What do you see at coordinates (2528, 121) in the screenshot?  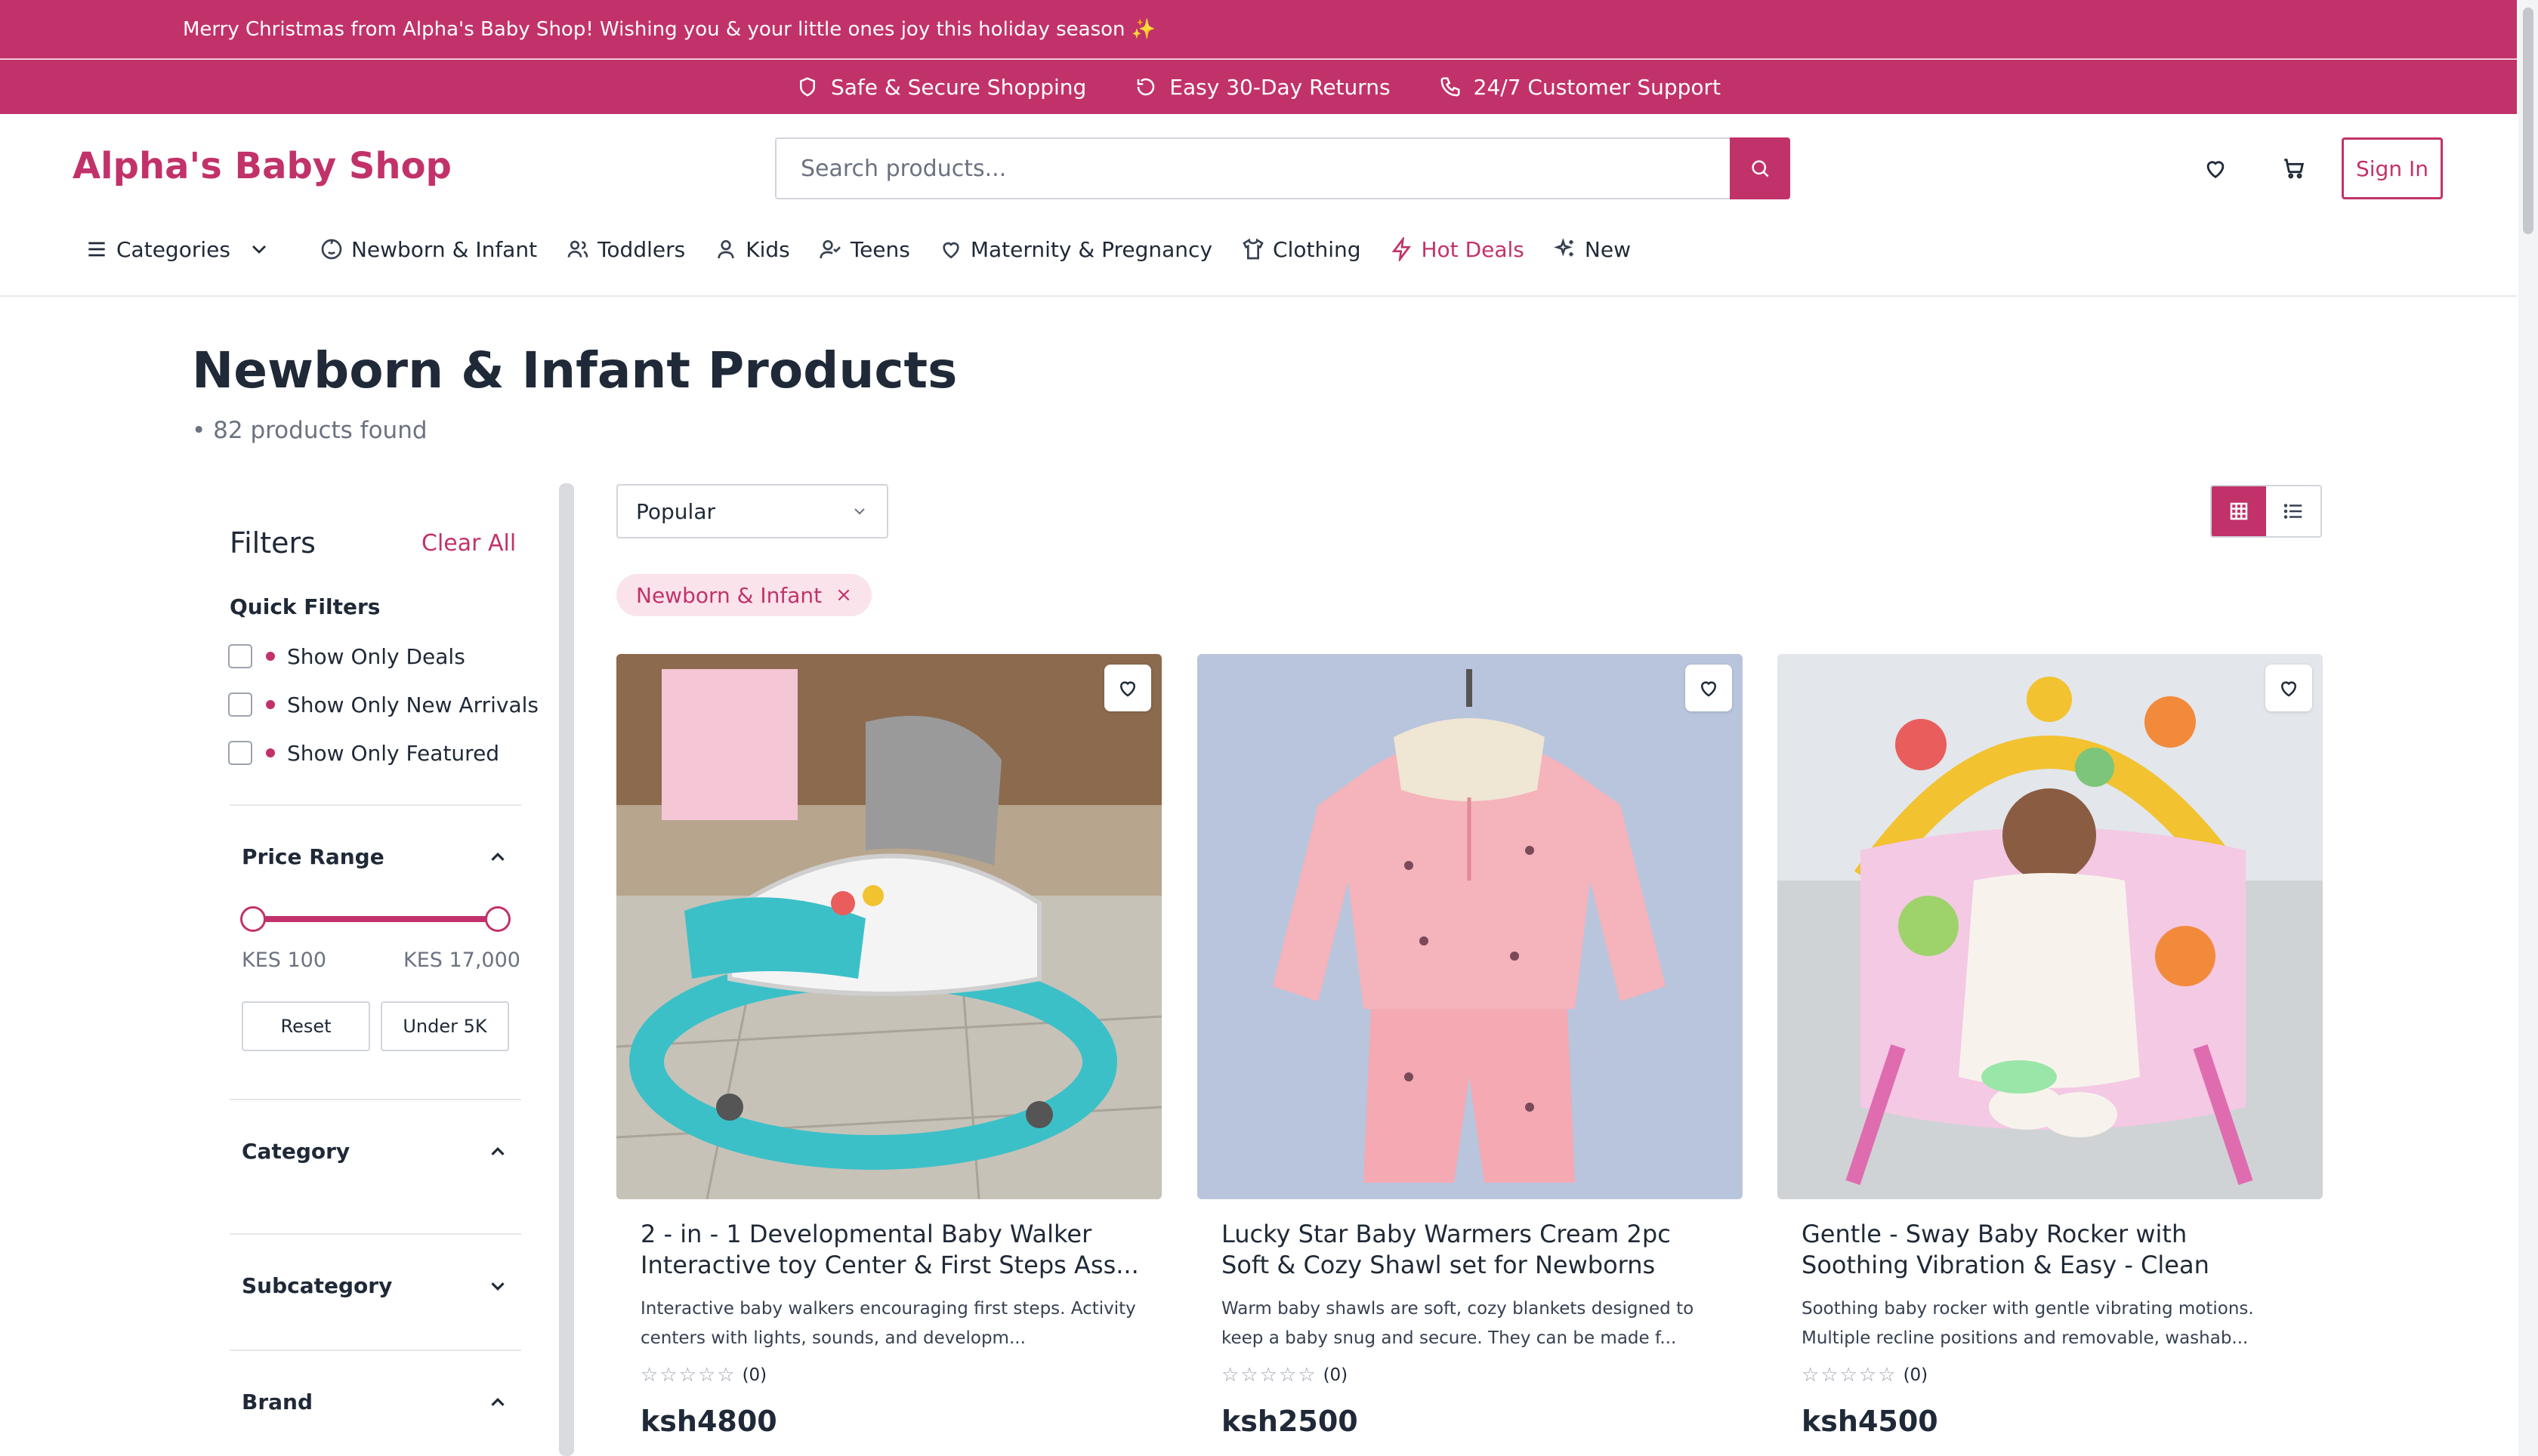 I see `page-scrollbar-thumb` at bounding box center [2528, 121].